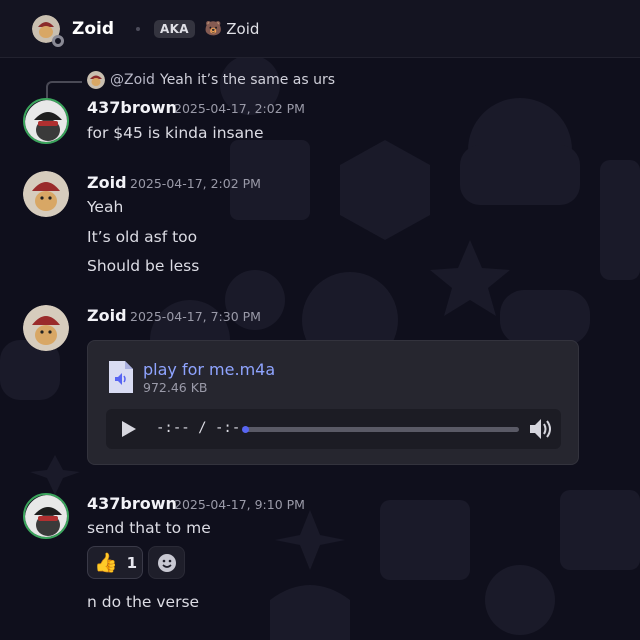  I want to click on message-text: send that to me, so click(149, 528).